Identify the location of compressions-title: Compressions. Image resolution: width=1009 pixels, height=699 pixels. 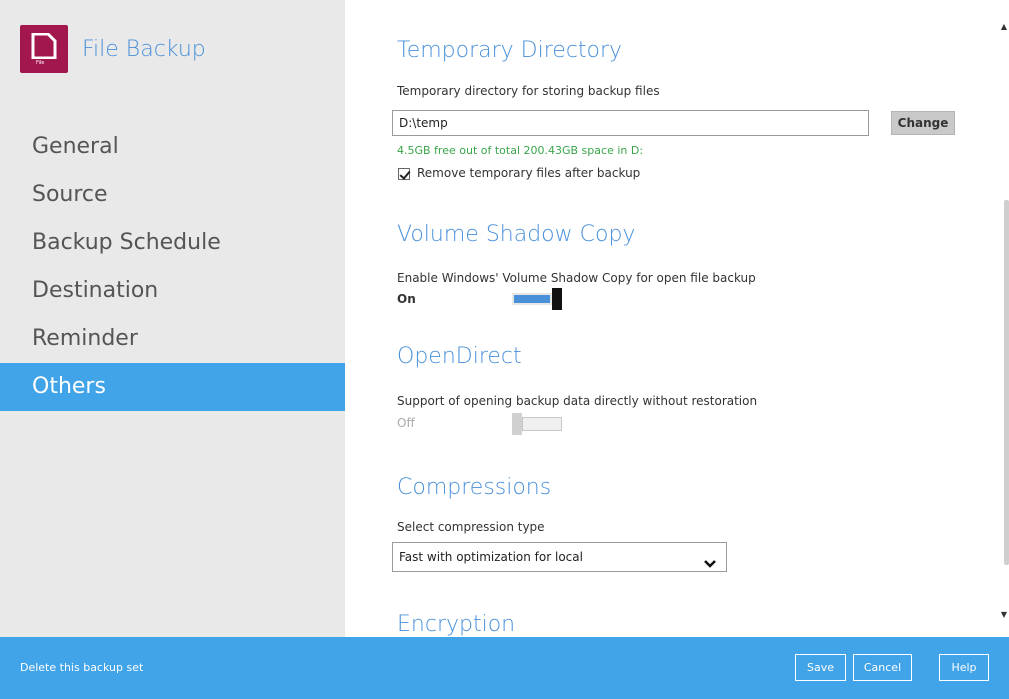
(474, 487).